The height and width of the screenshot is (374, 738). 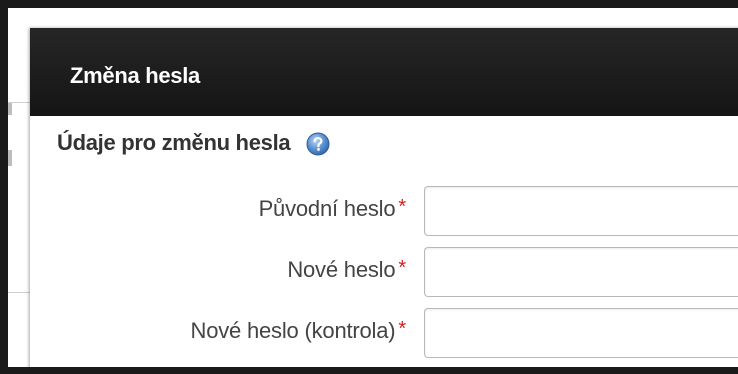 I want to click on form-row-confirm-password: Nové heslo (kontrola) *, so click(x=384, y=333).